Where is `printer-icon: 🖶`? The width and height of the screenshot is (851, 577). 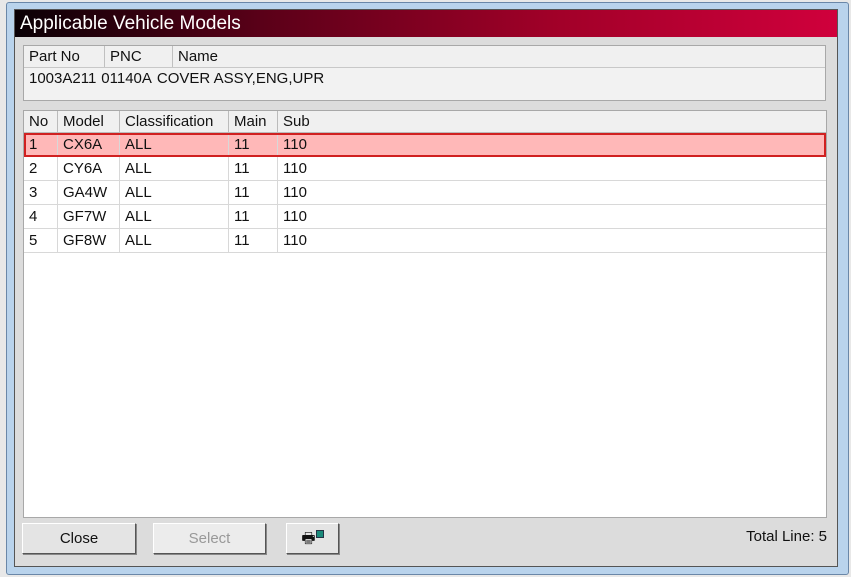
printer-icon: 🖶 is located at coordinates (308, 538).